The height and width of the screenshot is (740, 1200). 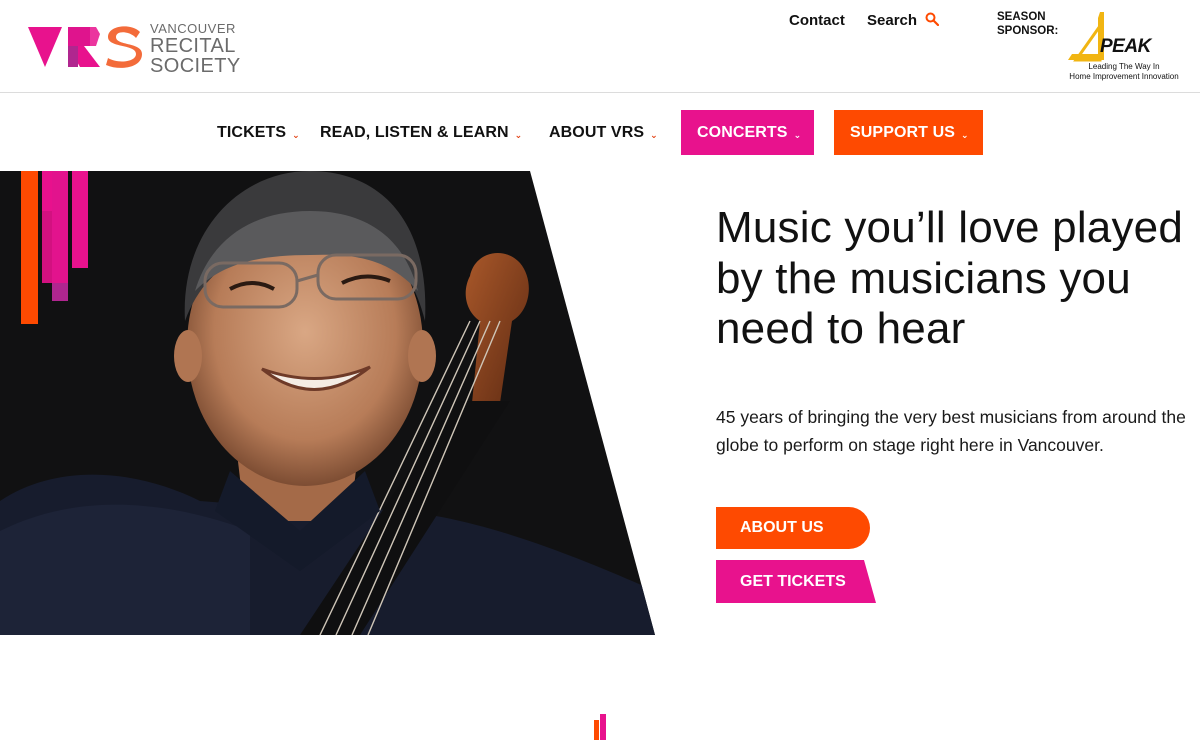 What do you see at coordinates (1124, 66) in the screenshot?
I see `peak-tagline-line-1: Leading The Way In` at bounding box center [1124, 66].